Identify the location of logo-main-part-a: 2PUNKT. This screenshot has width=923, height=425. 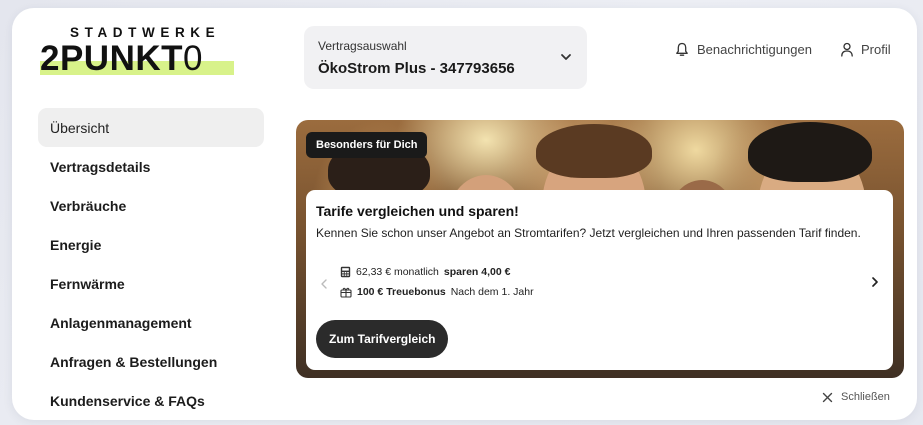
(112, 58).